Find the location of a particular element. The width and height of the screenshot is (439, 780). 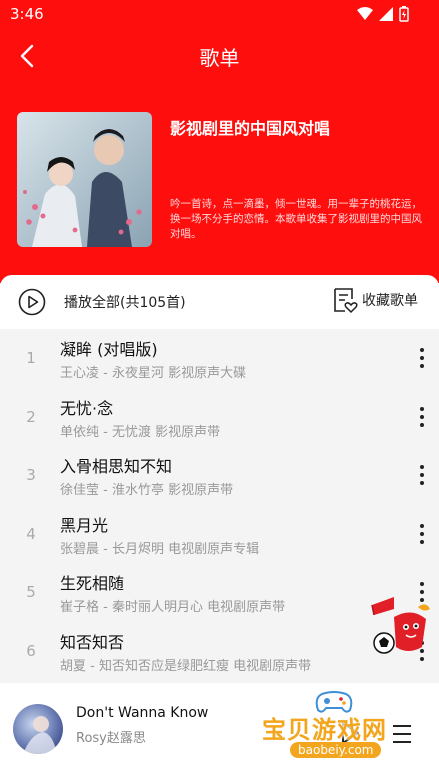

status-bar: 3:46 is located at coordinates (219, 15).